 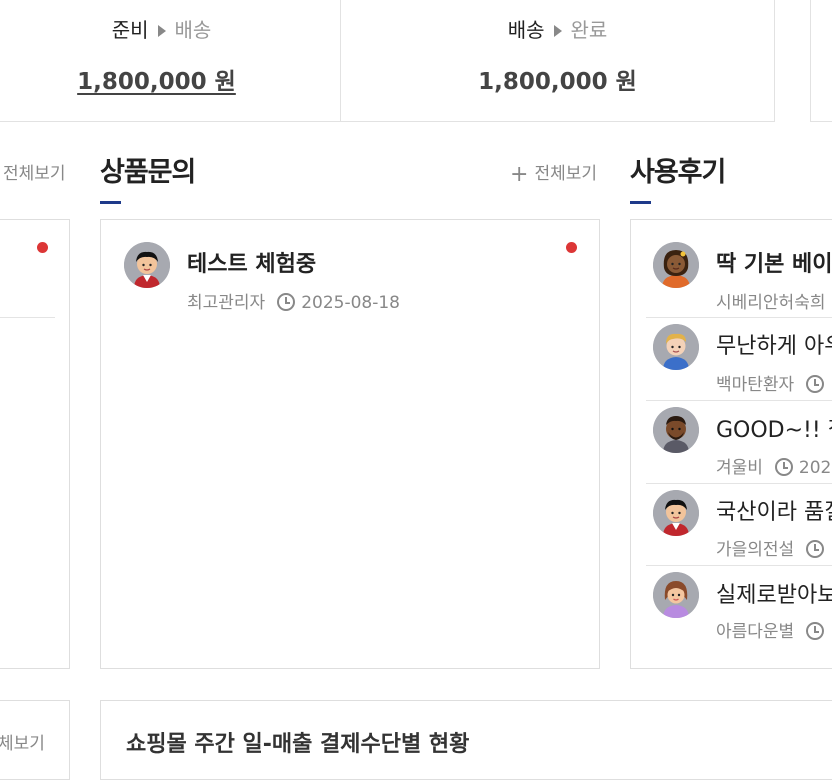 I want to click on review-item-meta: 가을의전설, so click(x=773, y=547).